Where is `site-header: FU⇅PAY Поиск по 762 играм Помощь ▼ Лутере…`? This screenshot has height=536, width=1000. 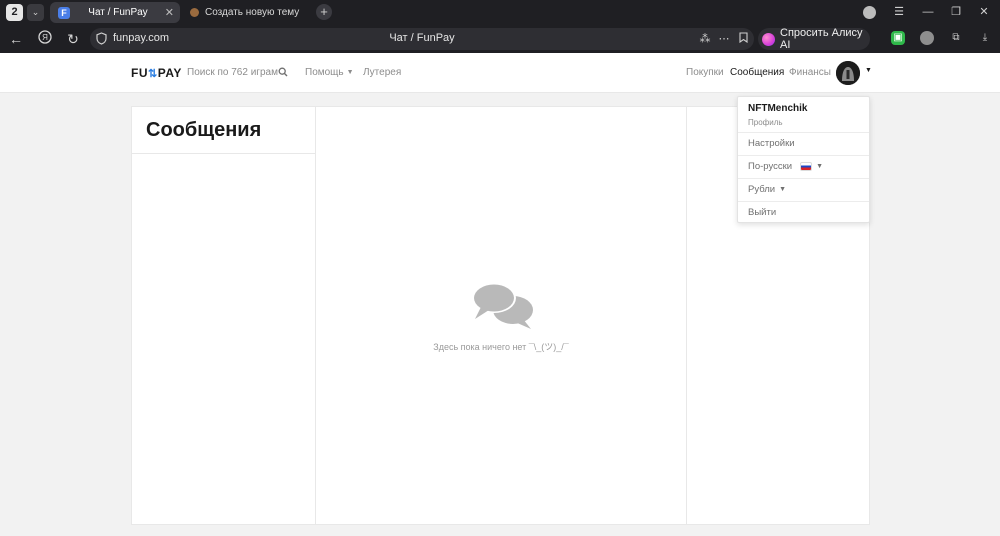
site-header: FU⇅PAY Поиск по 762 играм Помощь ▼ Лутере… is located at coordinates (500, 73).